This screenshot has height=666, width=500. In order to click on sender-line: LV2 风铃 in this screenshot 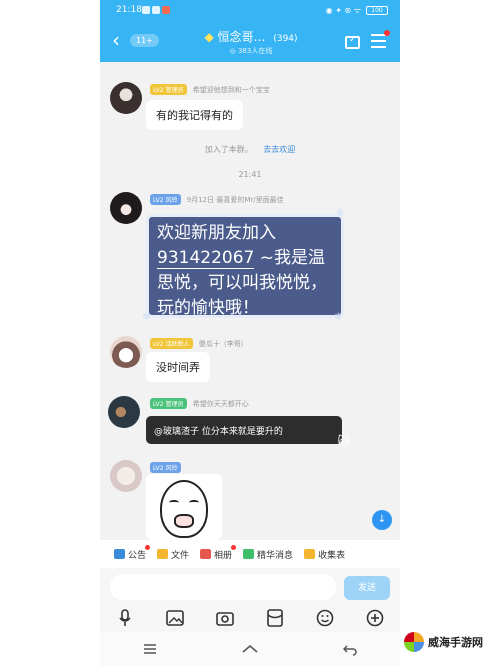, I will do `click(167, 467)`.